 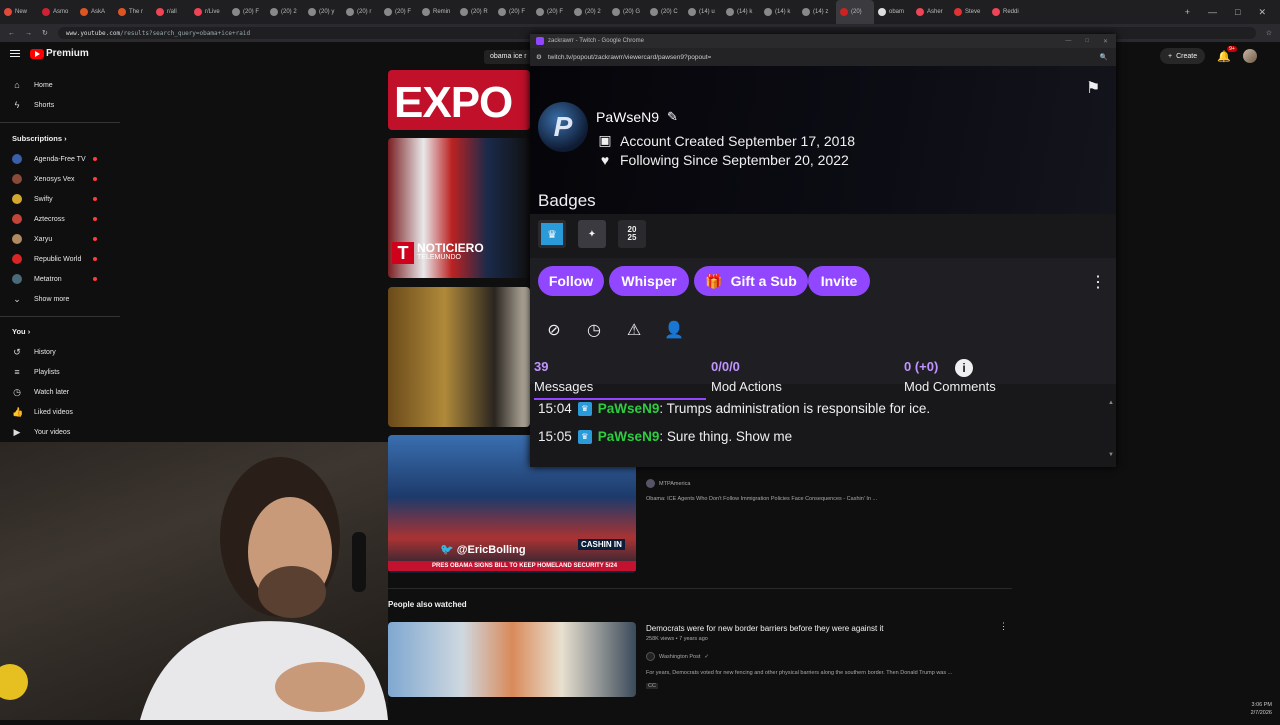 What do you see at coordinates (634, 330) in the screenshot?
I see `warning-icon: ⚠` at bounding box center [634, 330].